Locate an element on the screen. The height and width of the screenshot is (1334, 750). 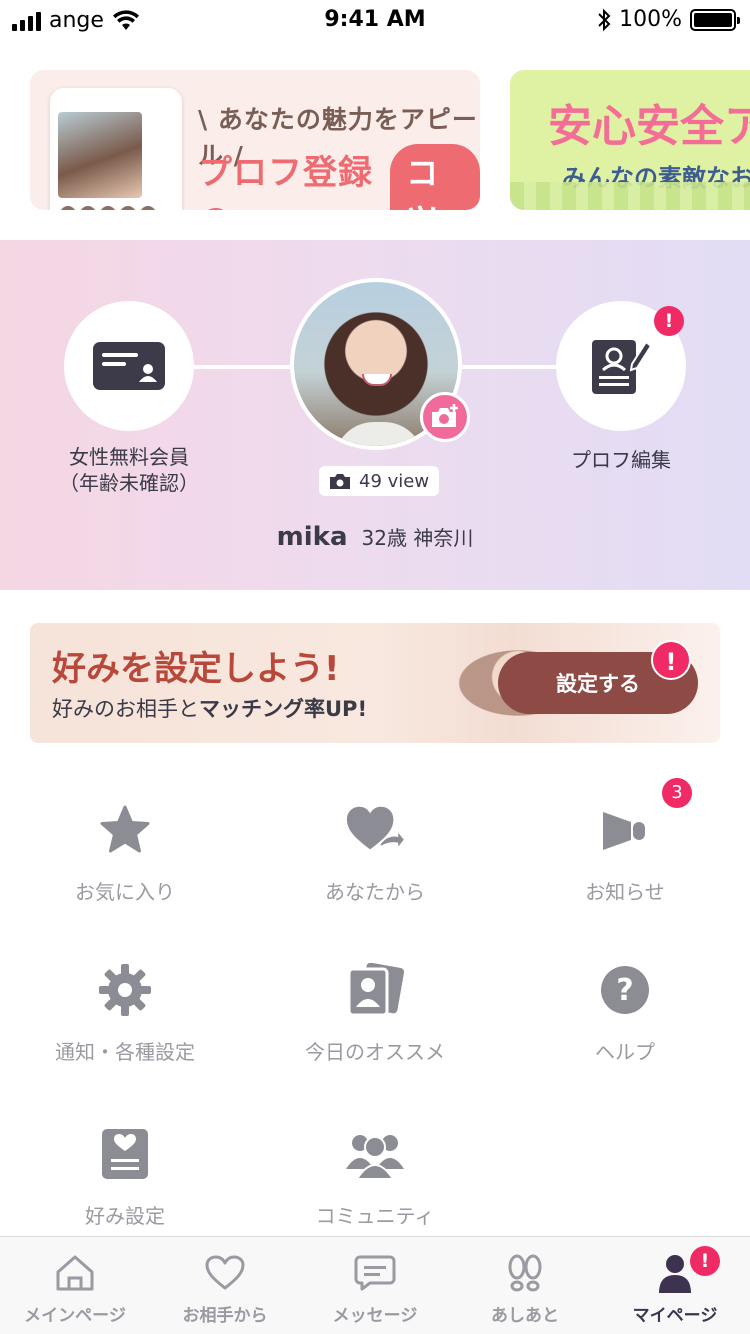
membership-button is located at coordinates (129, 366).